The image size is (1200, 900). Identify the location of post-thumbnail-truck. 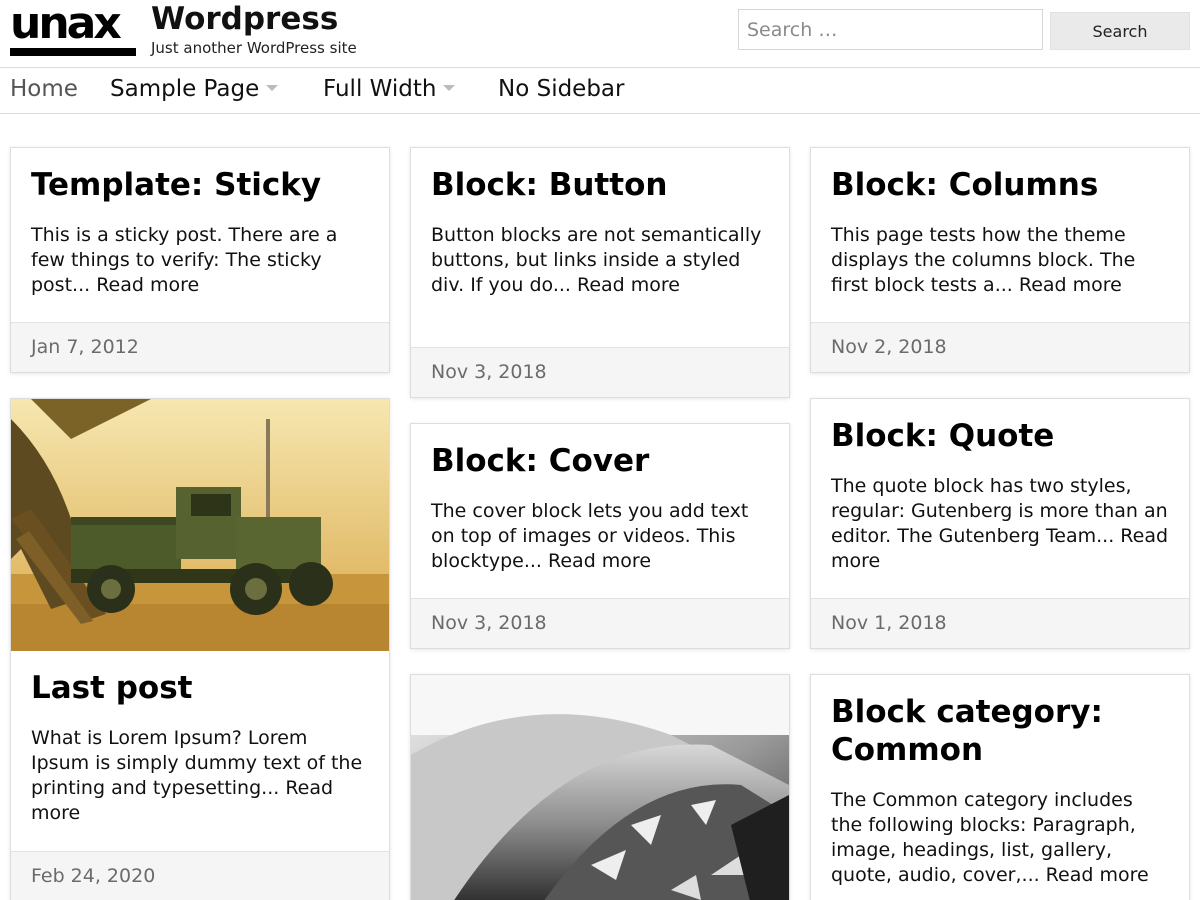
(200, 525).